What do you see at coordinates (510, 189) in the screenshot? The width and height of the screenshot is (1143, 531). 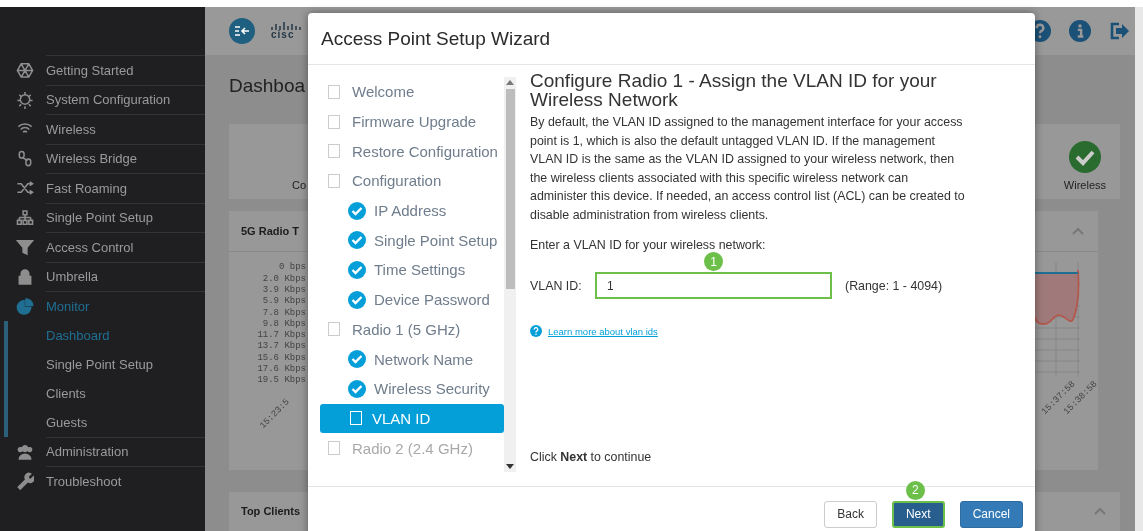 I see `scrollbar-thumb` at bounding box center [510, 189].